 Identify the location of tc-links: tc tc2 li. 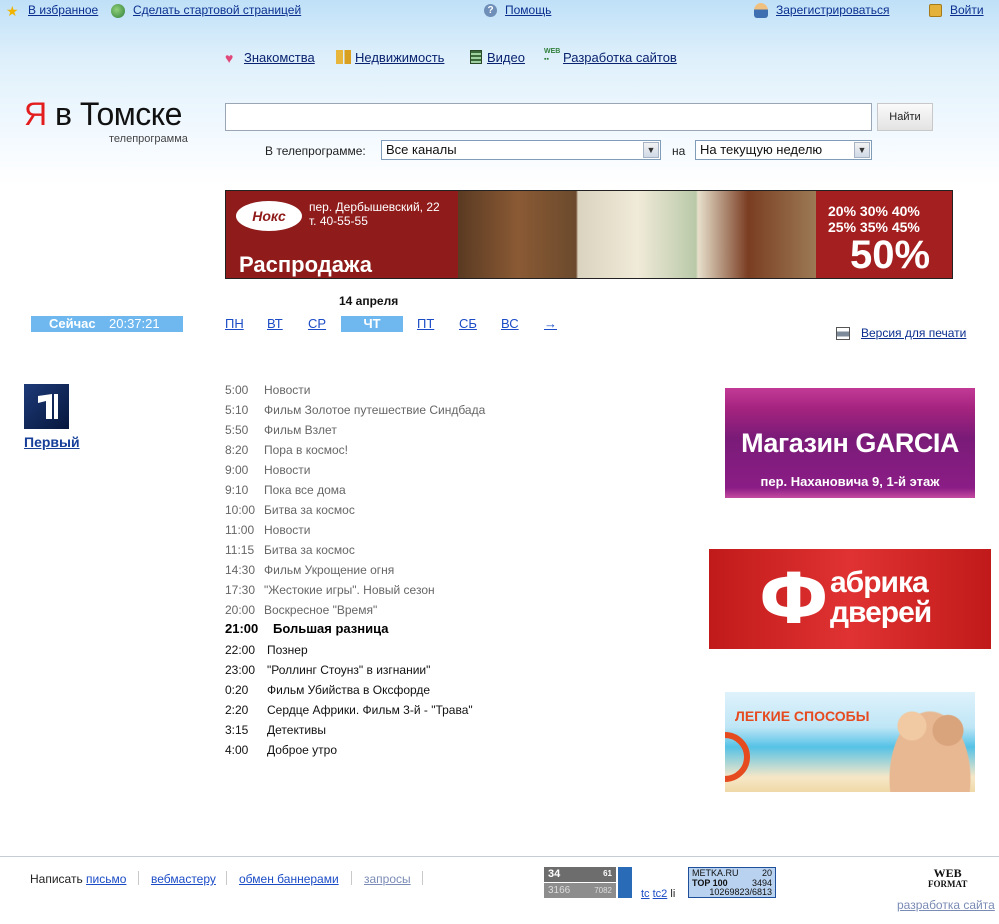
(658, 894).